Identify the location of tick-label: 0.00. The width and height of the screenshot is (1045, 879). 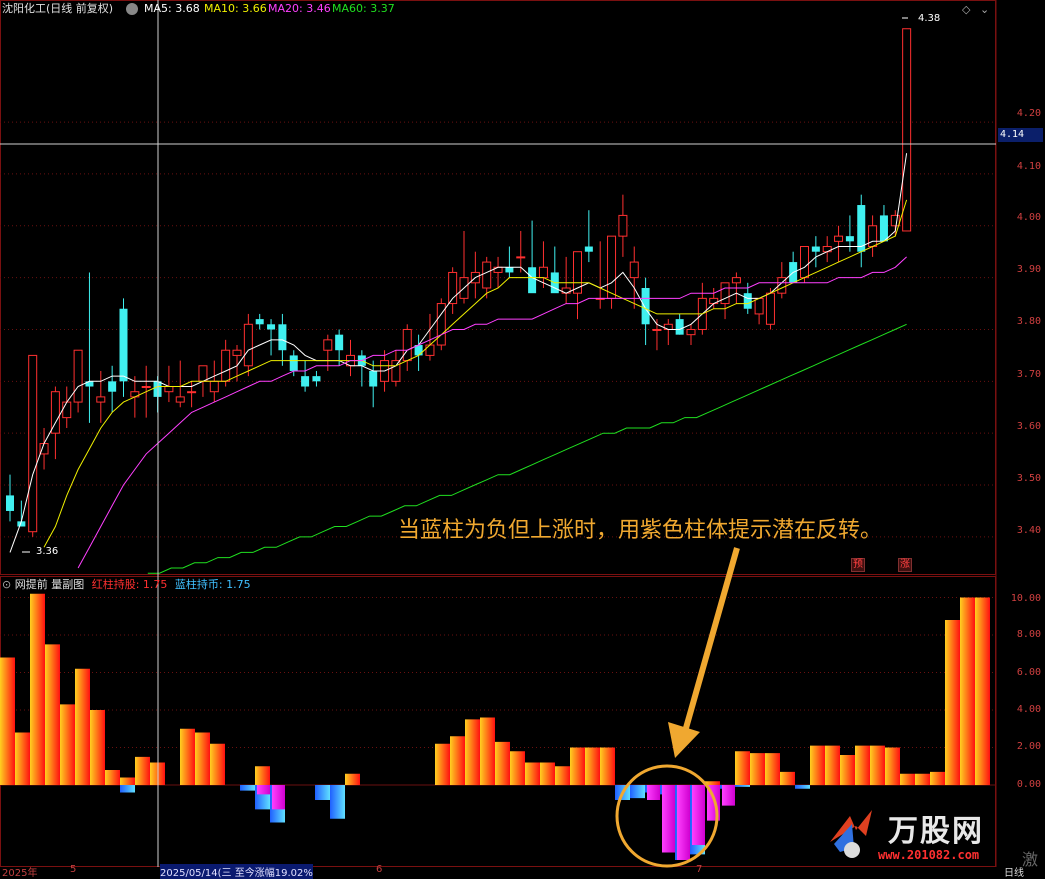
(1028, 784).